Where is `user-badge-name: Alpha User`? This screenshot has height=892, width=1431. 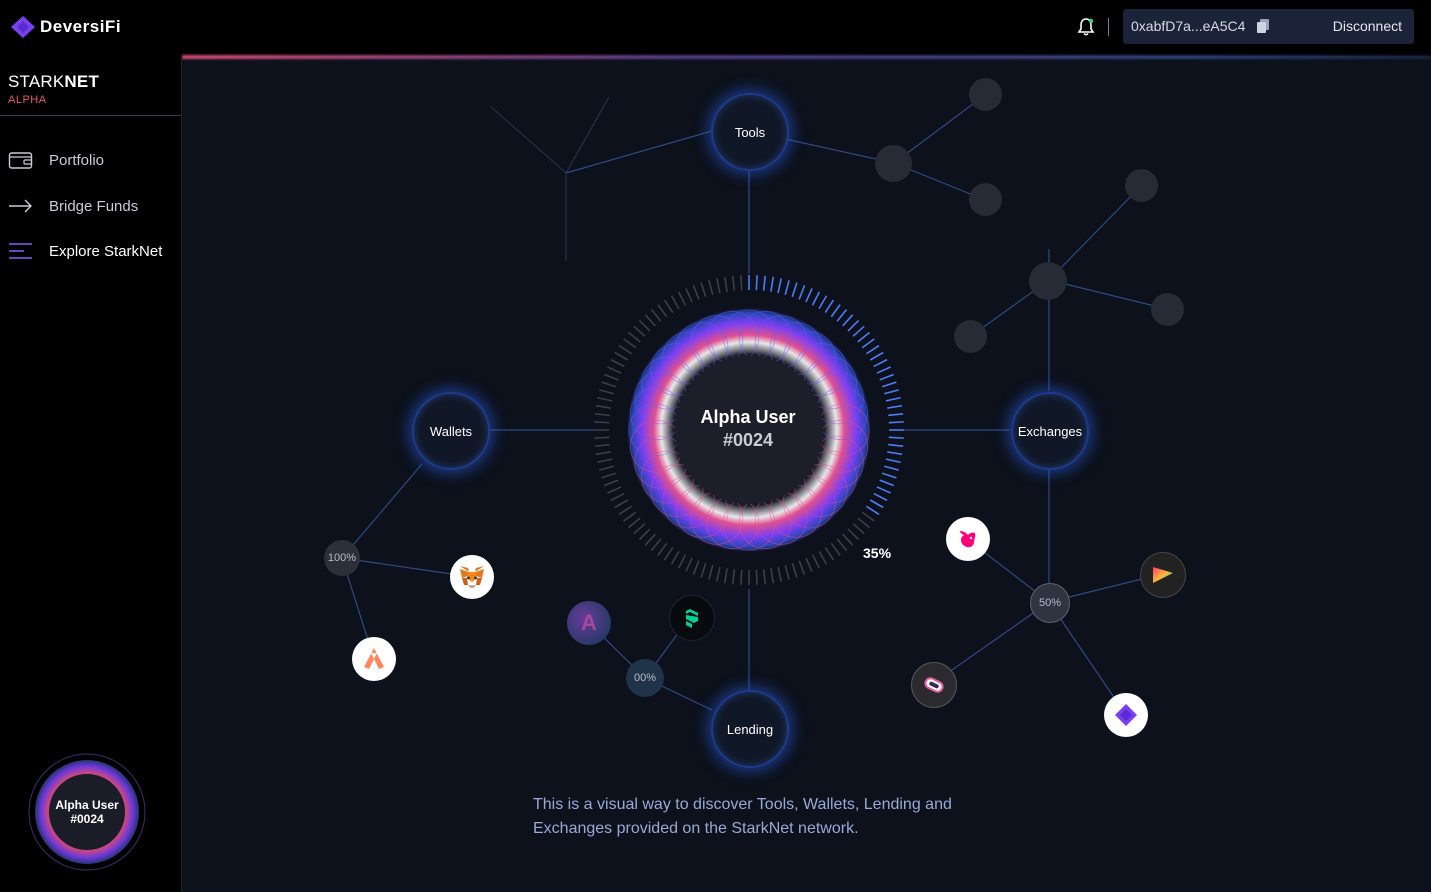
user-badge-name: Alpha User is located at coordinates (87, 805).